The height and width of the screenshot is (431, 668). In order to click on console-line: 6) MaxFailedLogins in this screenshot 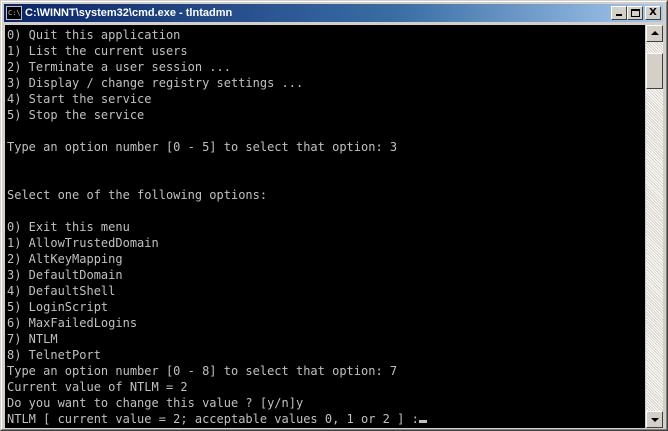, I will do `click(217, 323)`.